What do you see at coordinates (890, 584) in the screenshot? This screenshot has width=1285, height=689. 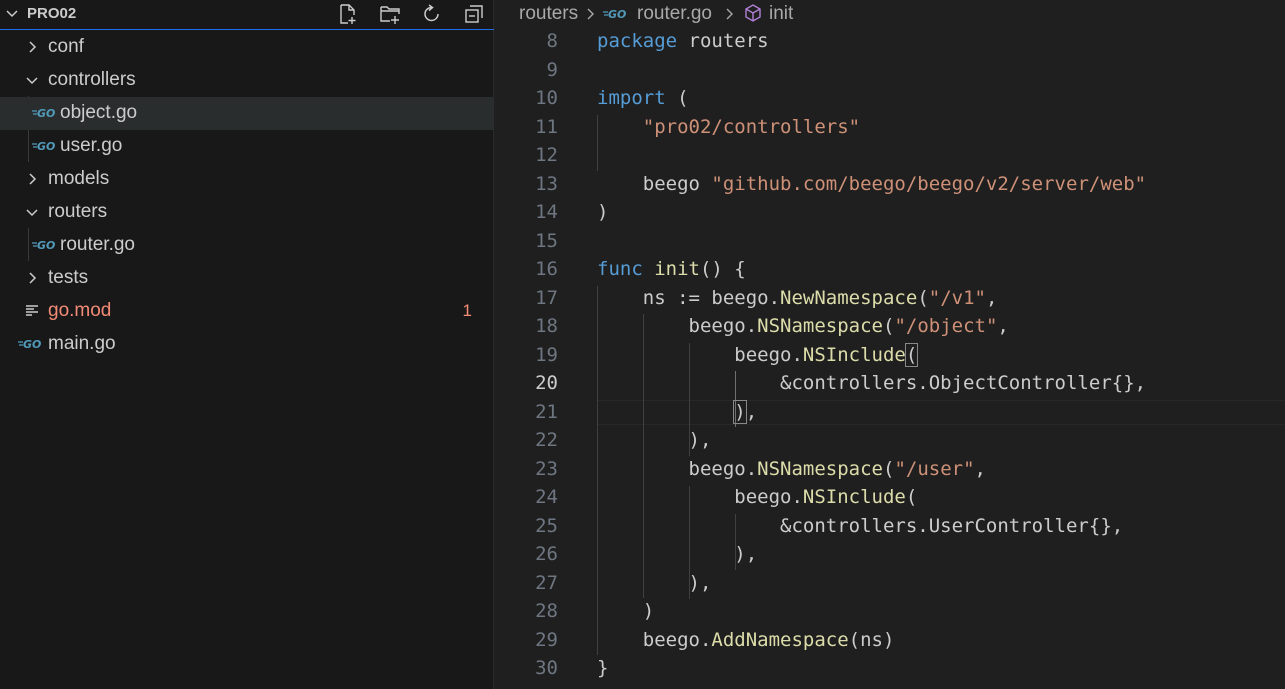 I see `code-line: 27 ),` at bounding box center [890, 584].